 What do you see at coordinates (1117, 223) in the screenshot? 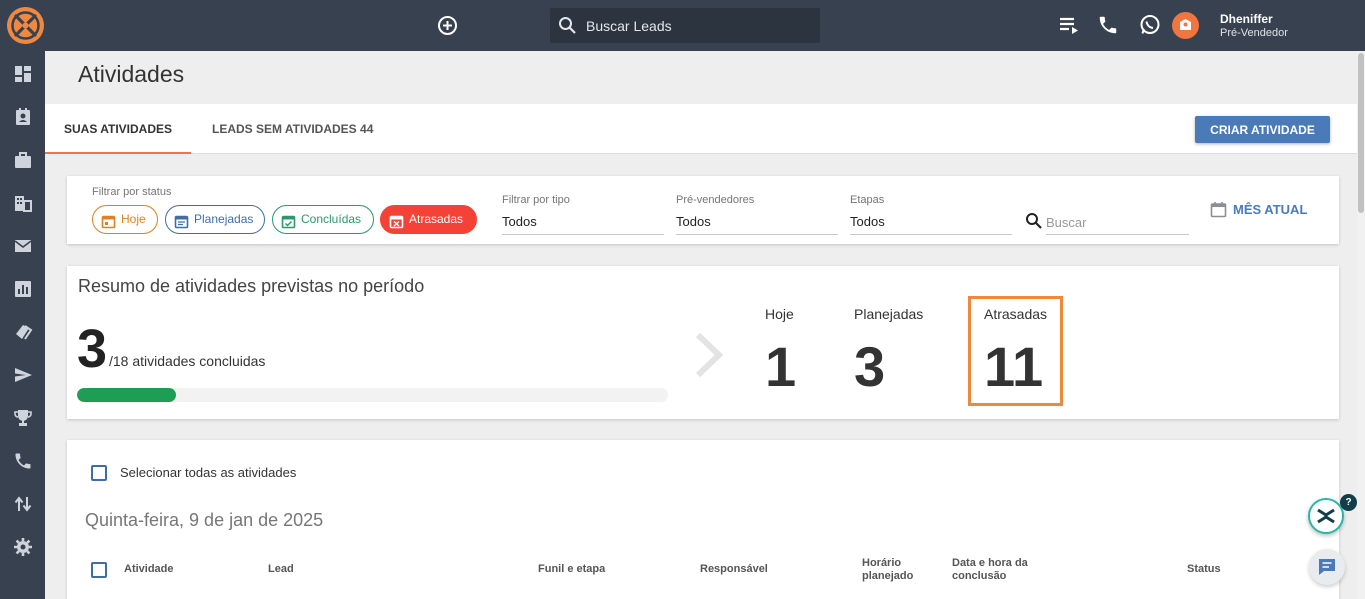
I see `activity-search-input` at bounding box center [1117, 223].